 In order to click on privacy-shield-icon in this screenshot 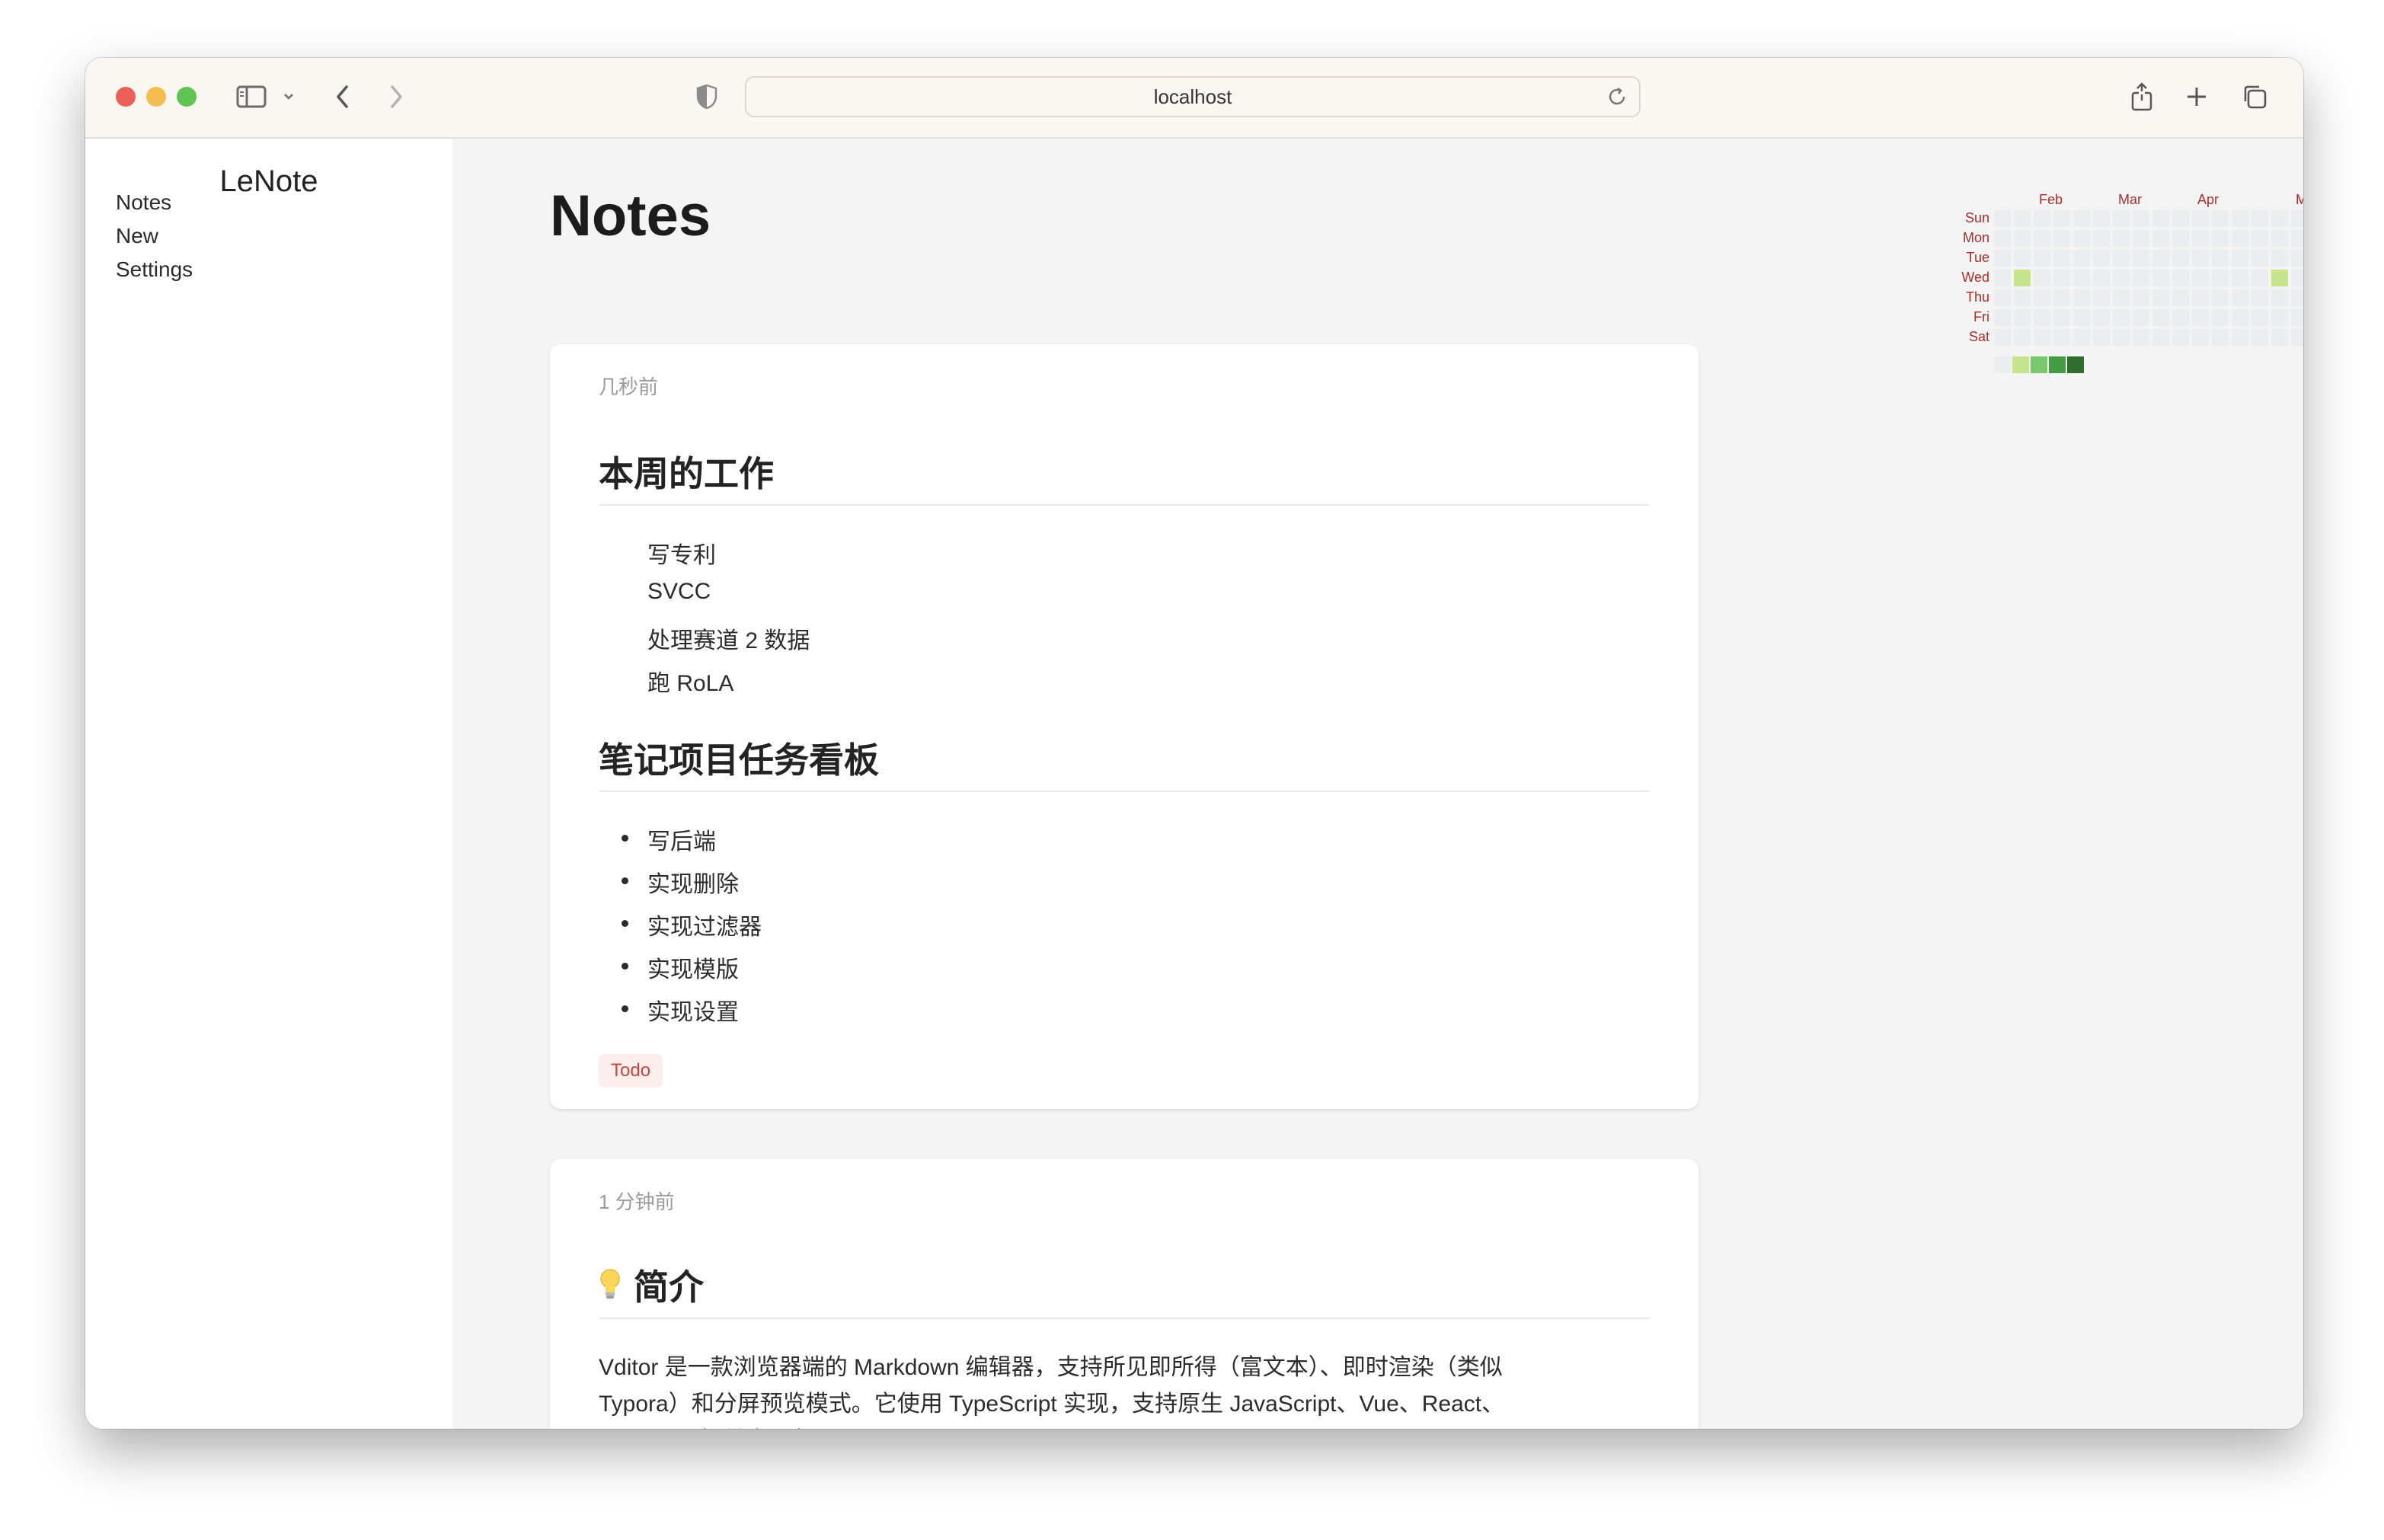, I will do `click(707, 97)`.